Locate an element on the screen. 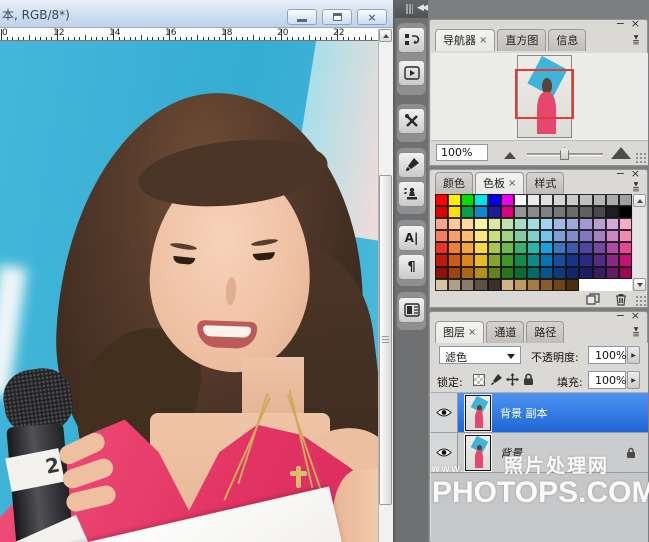  layer-thumbnail is located at coordinates (478, 412).